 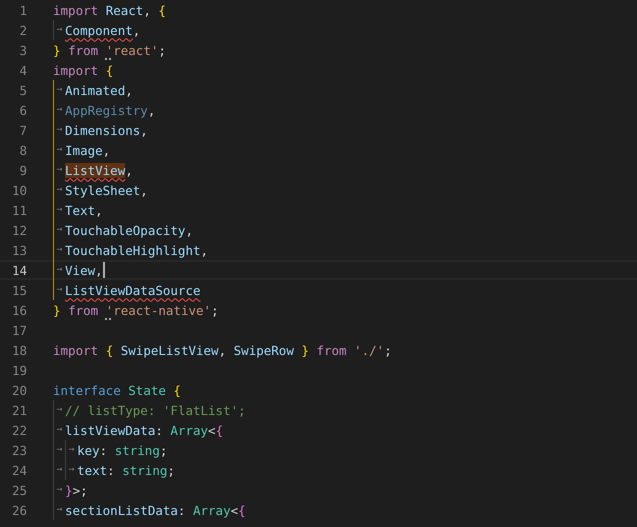 I want to click on line-number: 1, so click(x=22, y=10).